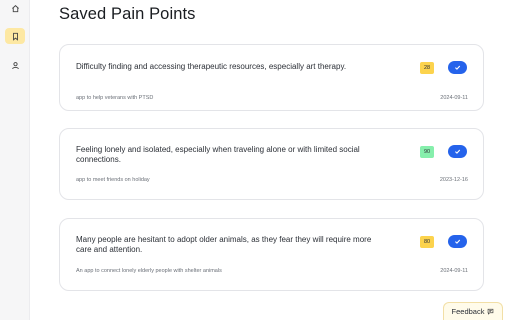 Image resolution: width=512 pixels, height=320 pixels. I want to click on sidebar, so click(15, 160).